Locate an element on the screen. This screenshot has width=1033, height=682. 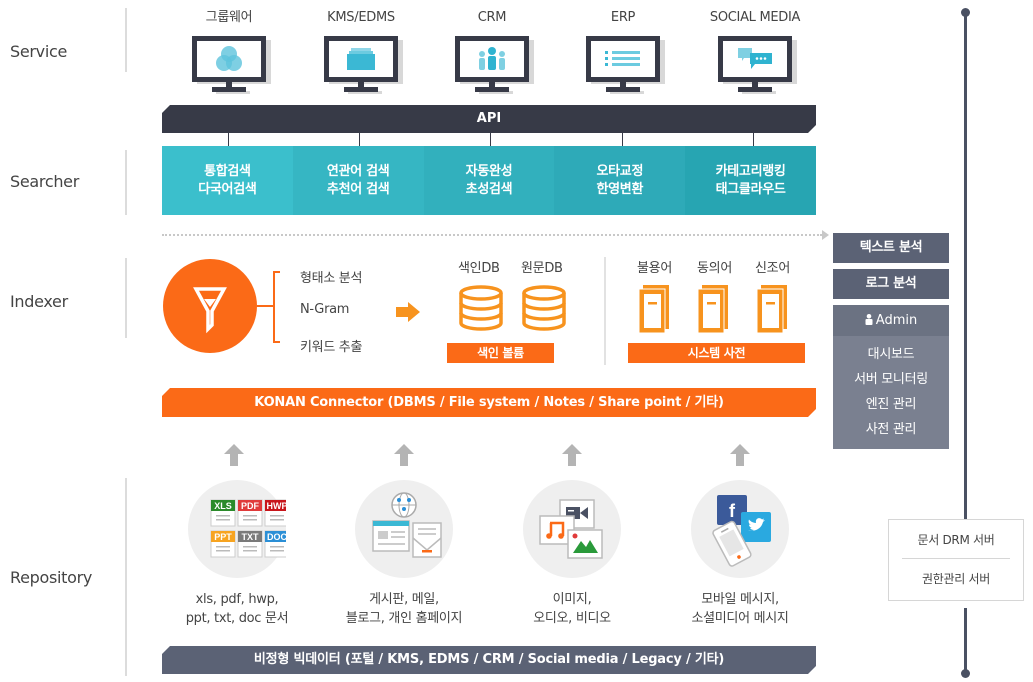
media-icon is located at coordinates (571, 529).